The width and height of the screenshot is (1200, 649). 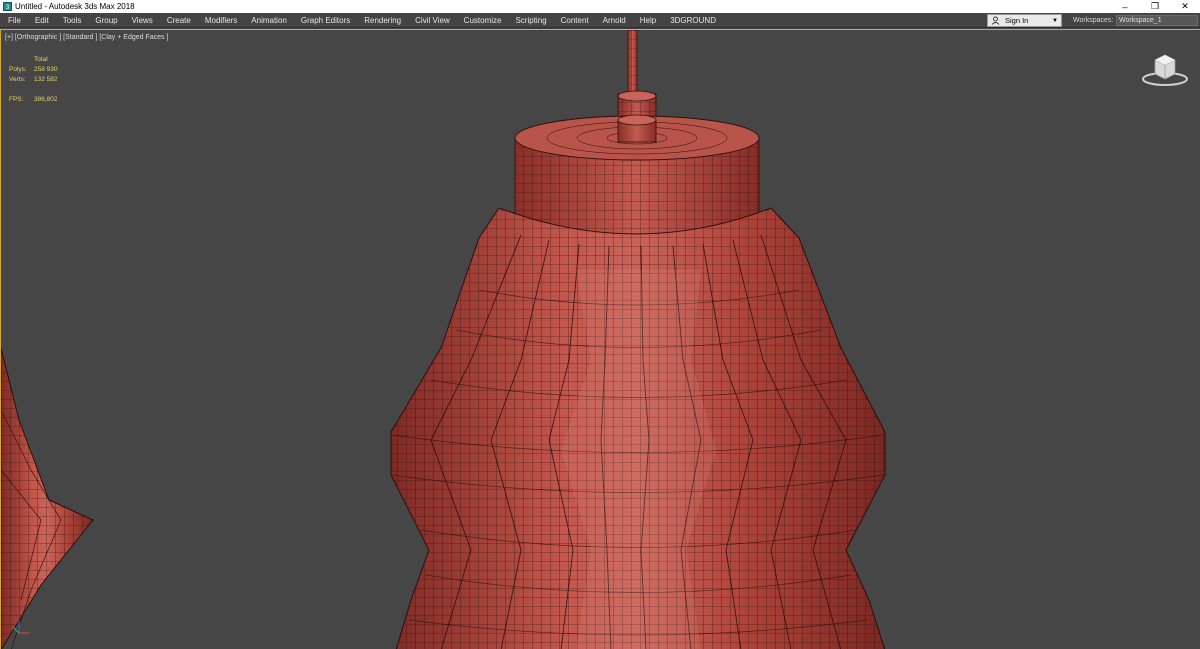 I want to click on menu-animation: Animation, so click(x=269, y=20).